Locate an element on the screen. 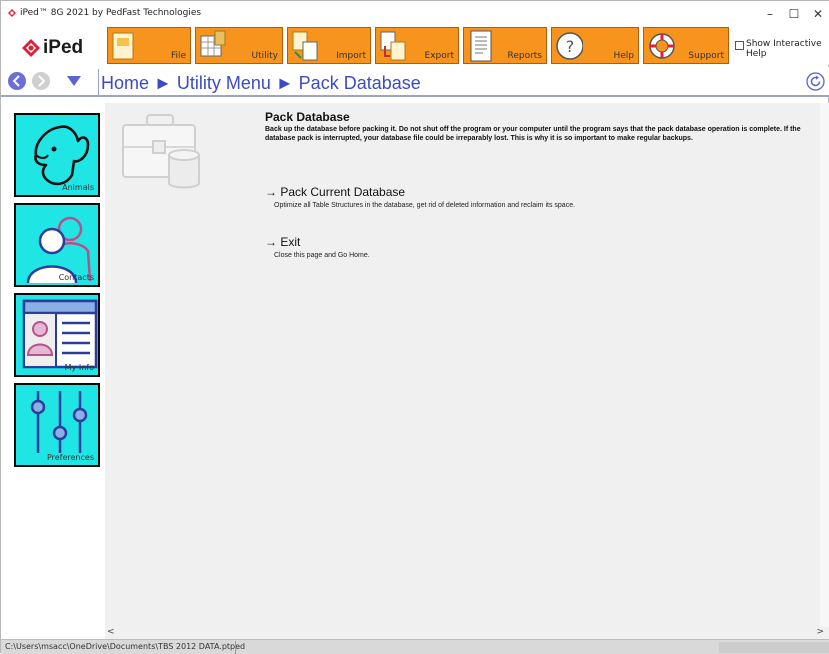  history-dropdown-icon is located at coordinates (73, 81).